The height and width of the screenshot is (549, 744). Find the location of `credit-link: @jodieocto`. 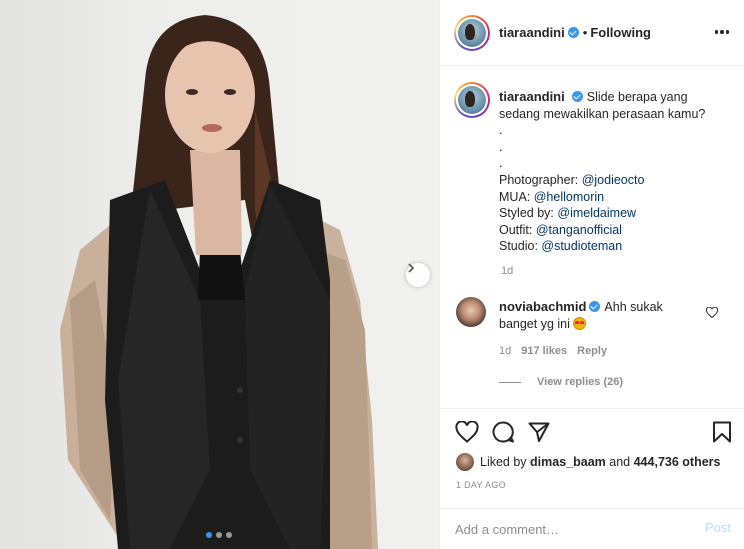

credit-link: @jodieocto is located at coordinates (613, 180).